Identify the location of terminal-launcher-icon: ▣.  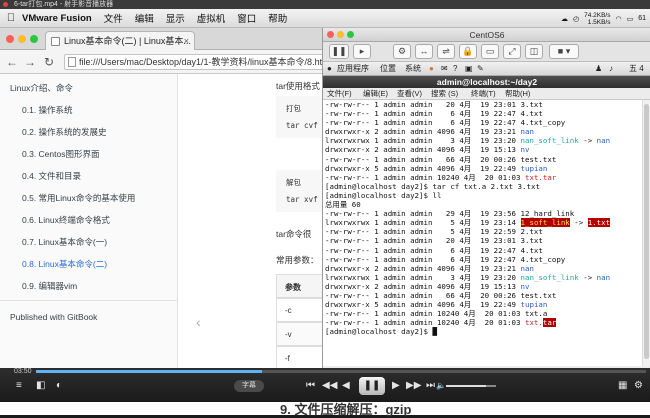
(469, 69).